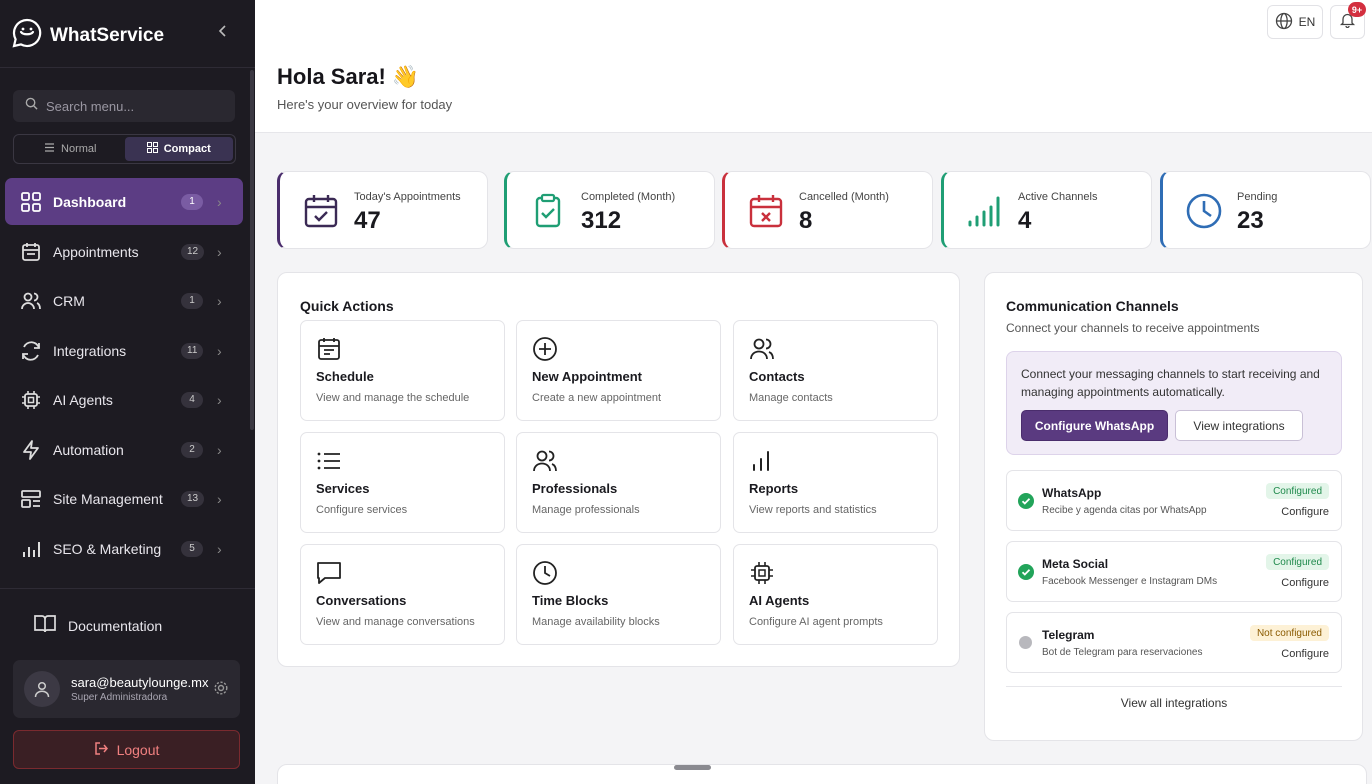 The image size is (1372, 784). Describe the element at coordinates (835, 370) in the screenshot. I see `quick-action-contacts: Contacts Manage contacts` at that location.